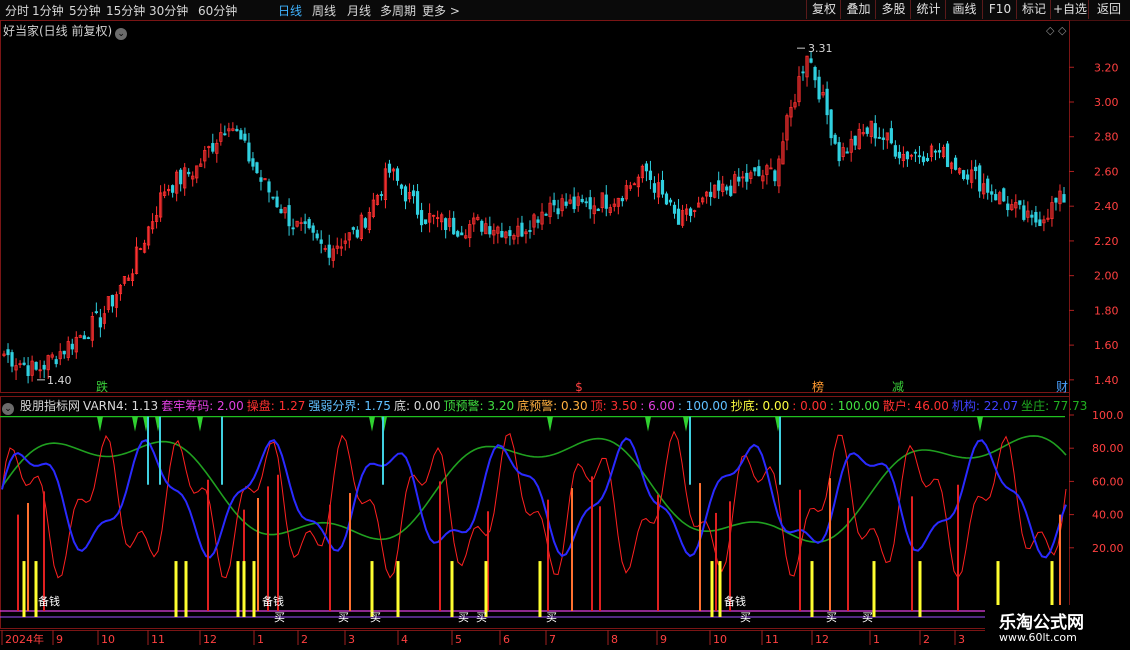 The height and width of the screenshot is (650, 1130). I want to click on price-tick-label: 3.00, so click(1106, 102).